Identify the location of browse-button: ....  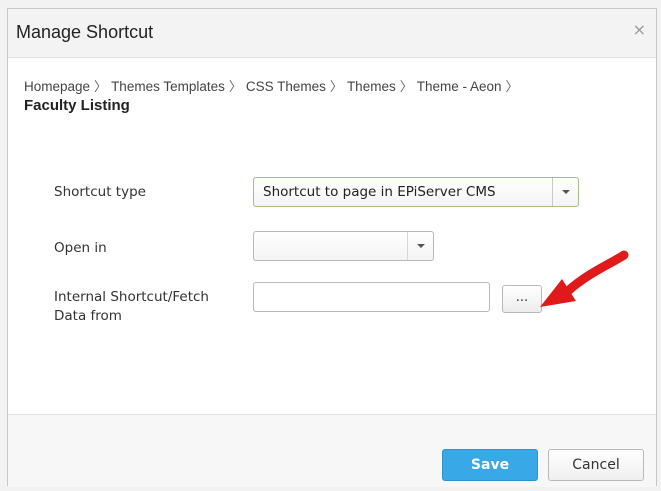
(522, 299).